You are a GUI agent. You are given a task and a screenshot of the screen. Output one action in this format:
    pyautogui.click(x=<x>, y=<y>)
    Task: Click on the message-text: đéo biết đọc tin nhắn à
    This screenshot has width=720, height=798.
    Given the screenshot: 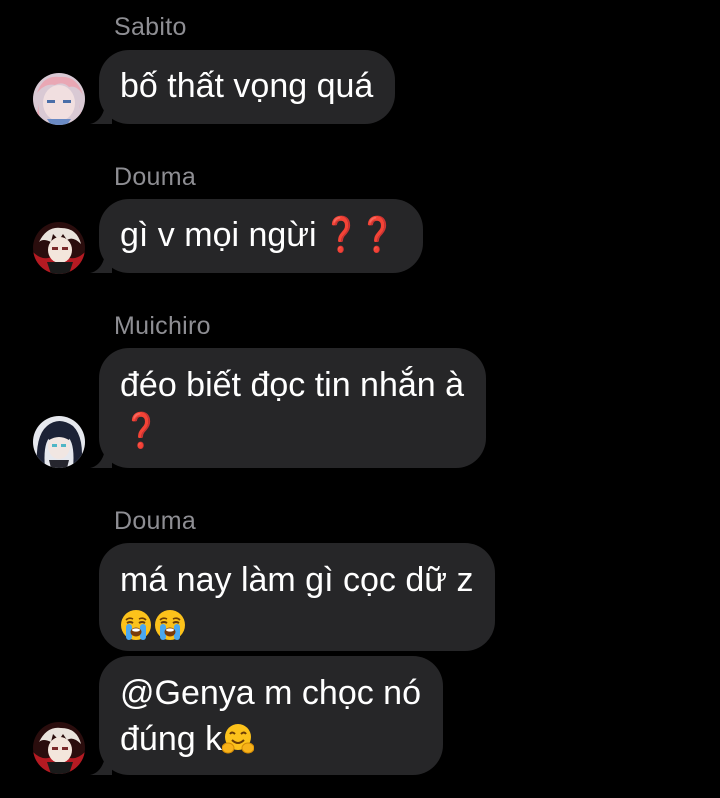 What is the action you would take?
    pyautogui.click(x=292, y=385)
    